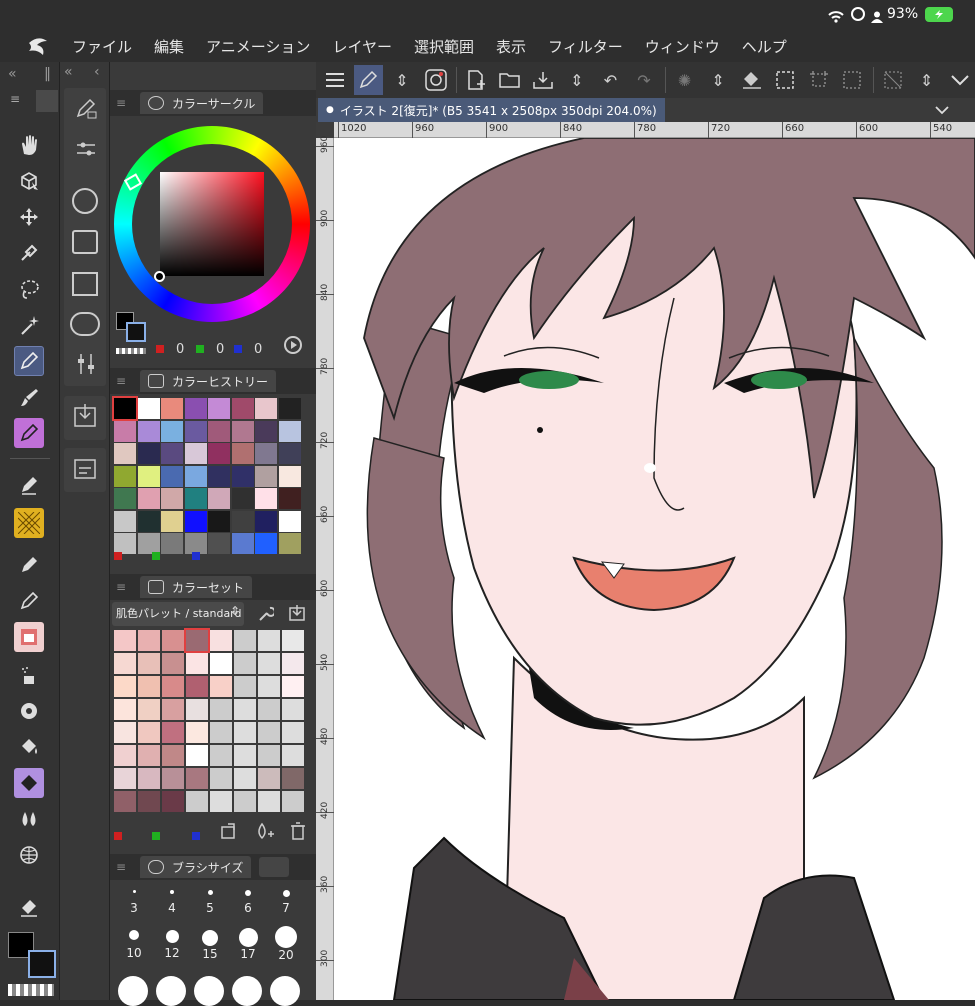 Image resolution: width=975 pixels, height=1006 pixels. I want to click on invert-selection-icon, so click(893, 80).